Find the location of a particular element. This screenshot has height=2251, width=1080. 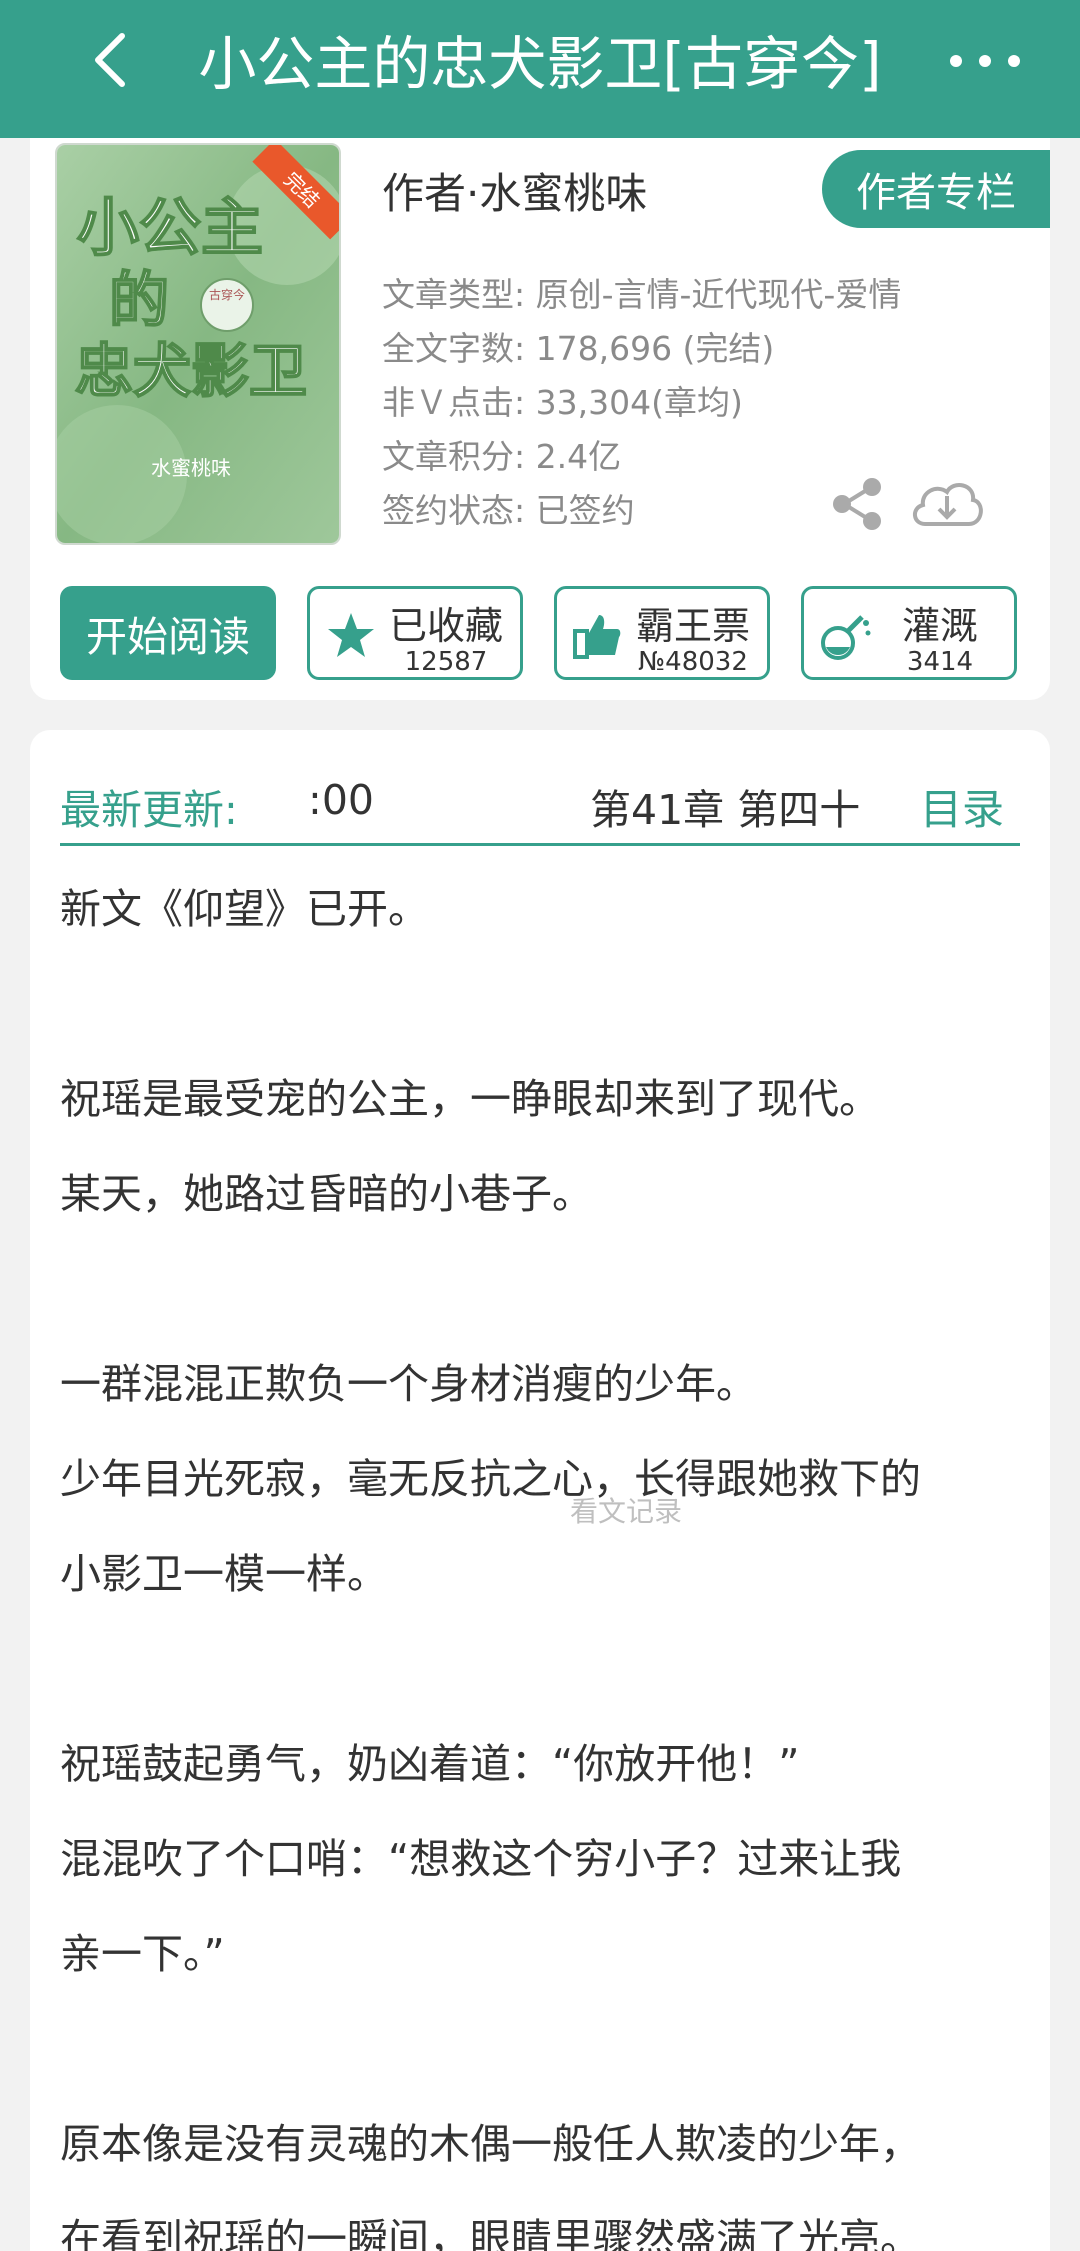

author-name: 作者·水蜜桃味 is located at coordinates (514, 190).